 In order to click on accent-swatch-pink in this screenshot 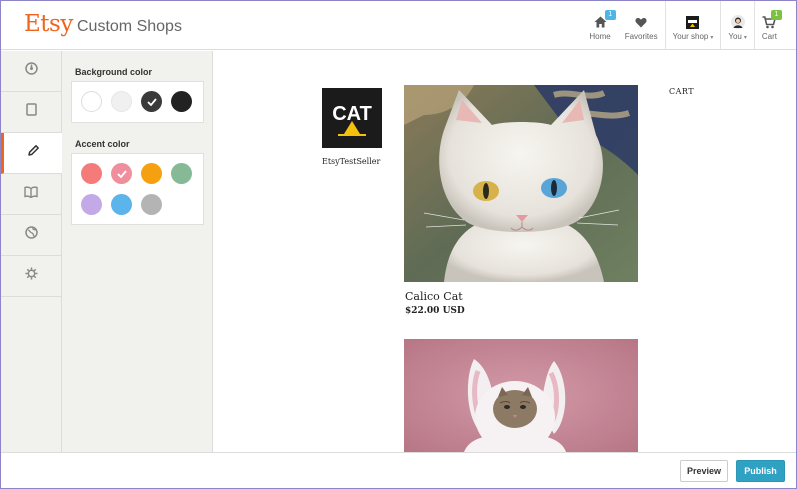, I will do `click(121, 173)`.